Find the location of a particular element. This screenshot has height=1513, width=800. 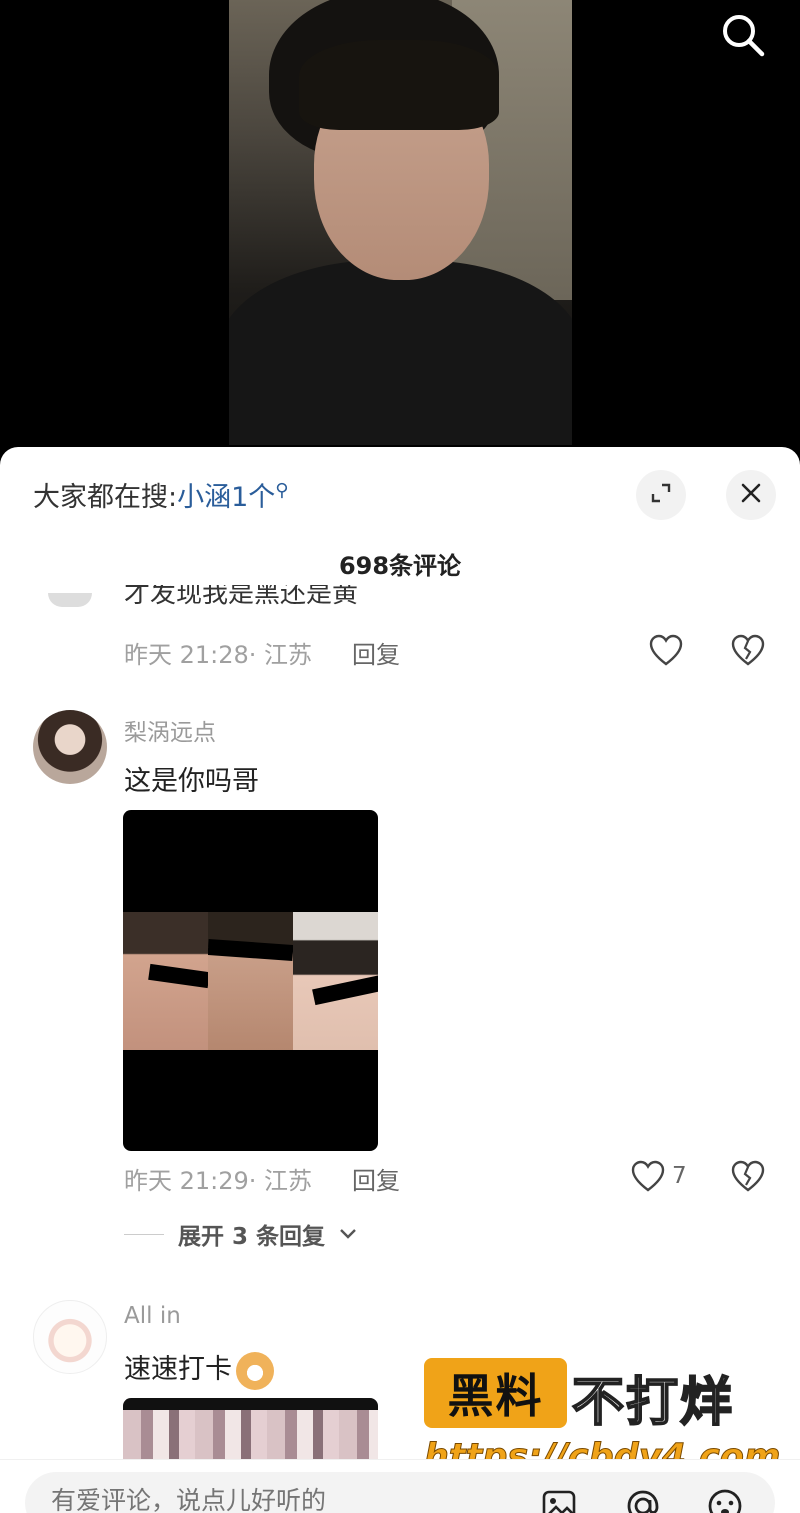

comment-text: 速速打卡 is located at coordinates (199, 1368).